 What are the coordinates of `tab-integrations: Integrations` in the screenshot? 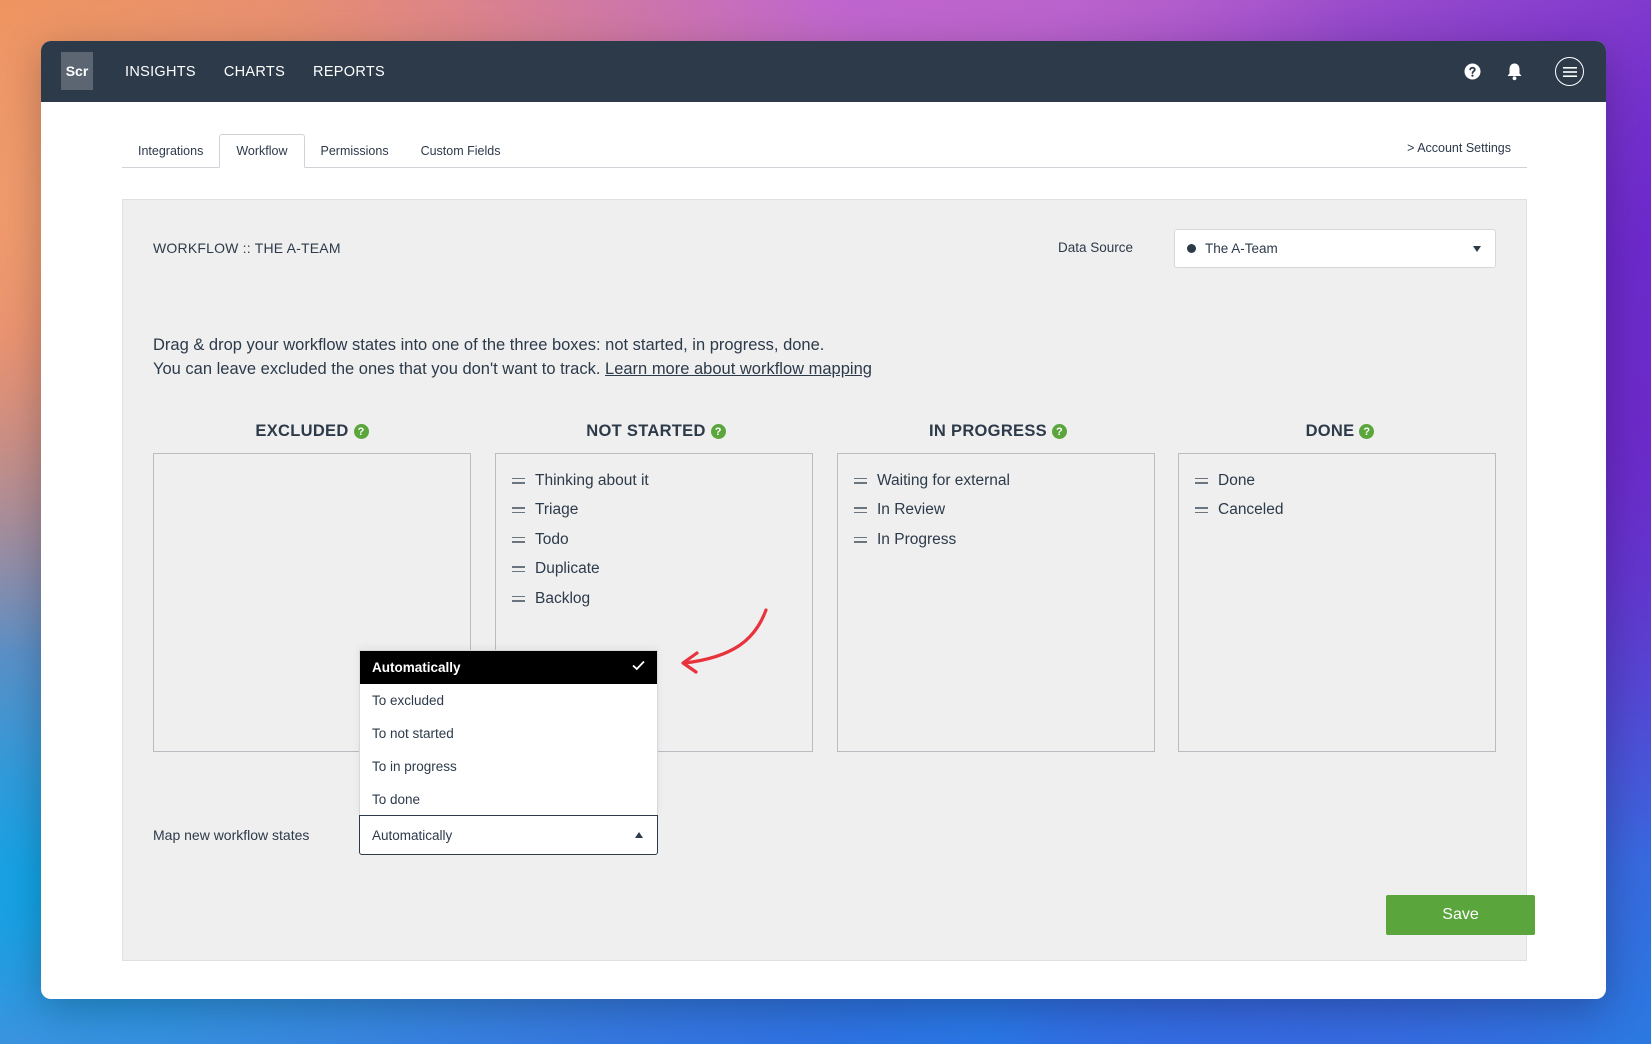 It's located at (170, 150).